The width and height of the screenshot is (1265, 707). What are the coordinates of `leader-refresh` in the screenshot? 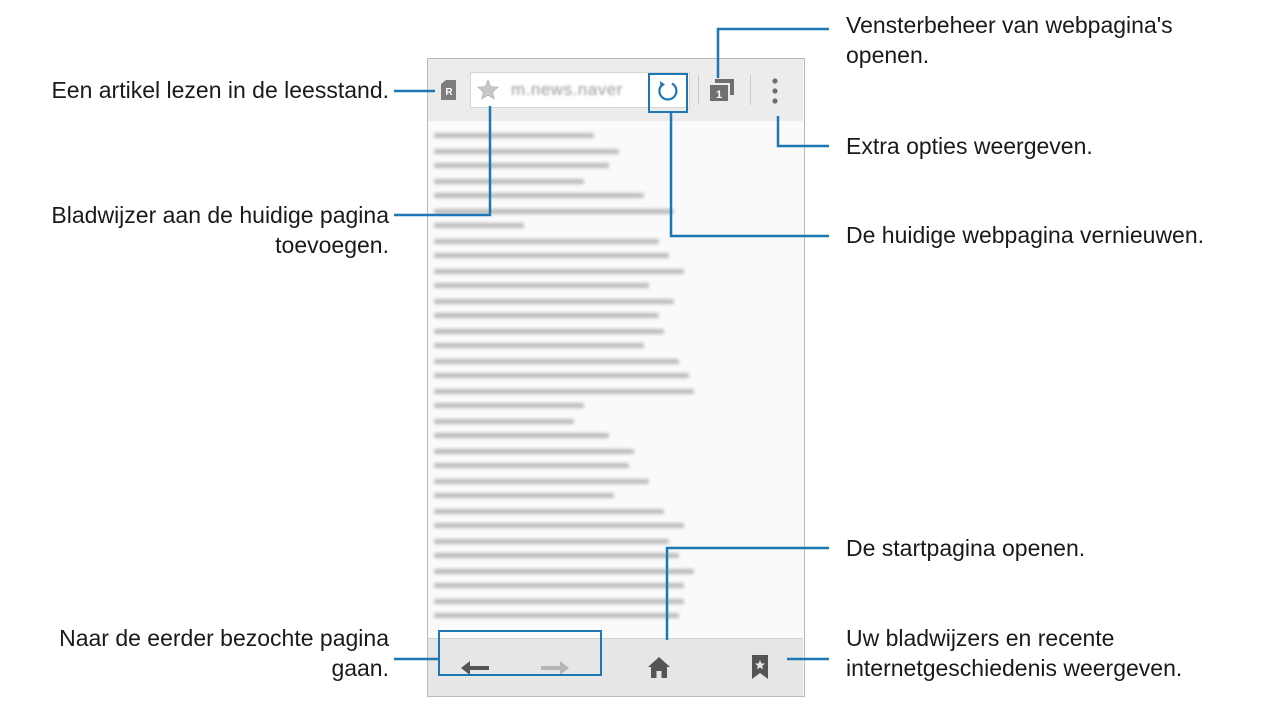 It's located at (749, 175).